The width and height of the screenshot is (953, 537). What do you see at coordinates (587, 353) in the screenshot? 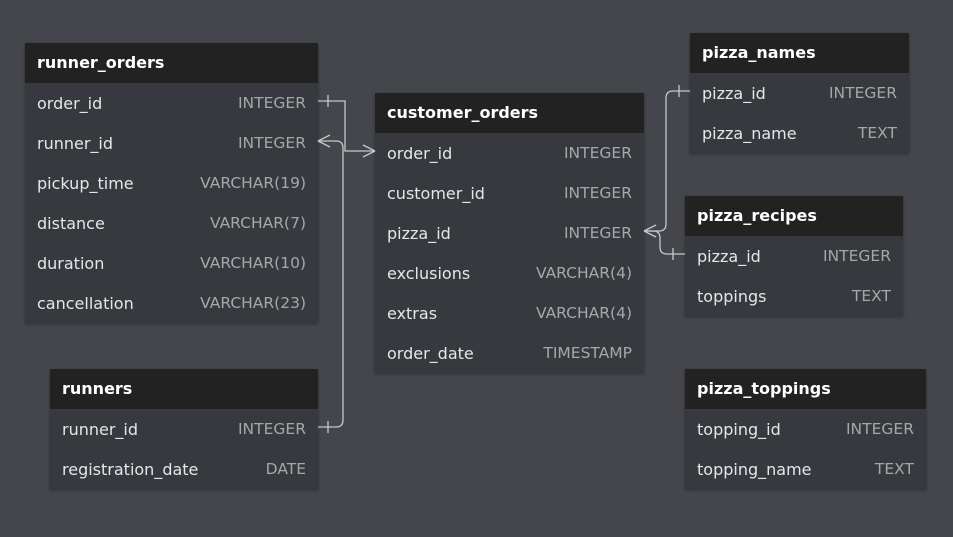
I see `field-type: TIMESTAMP` at bounding box center [587, 353].